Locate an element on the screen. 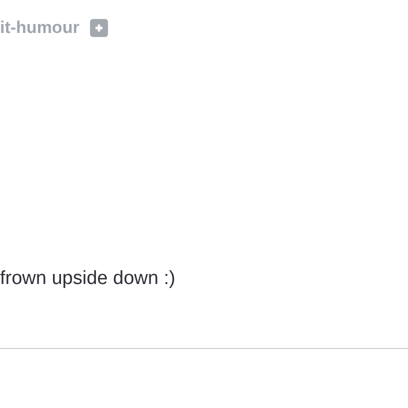  tag-link: it-humour is located at coordinates (40, 28).